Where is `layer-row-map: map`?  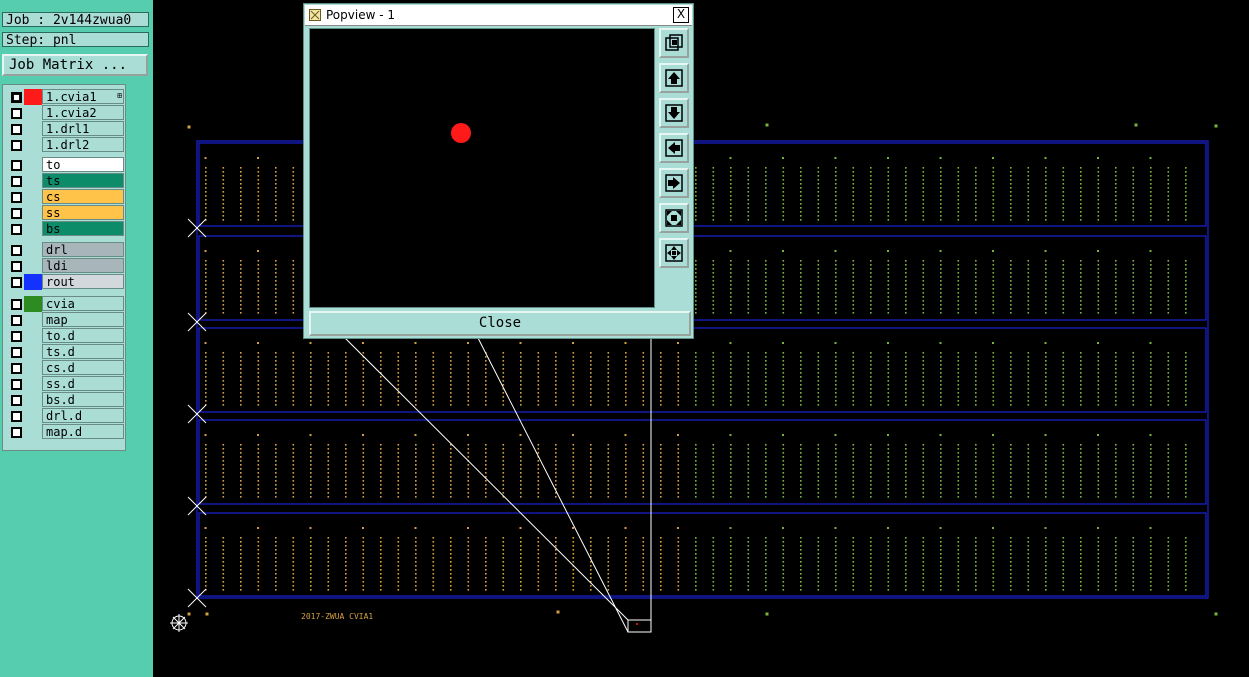
layer-row-map: map is located at coordinates (65, 320).